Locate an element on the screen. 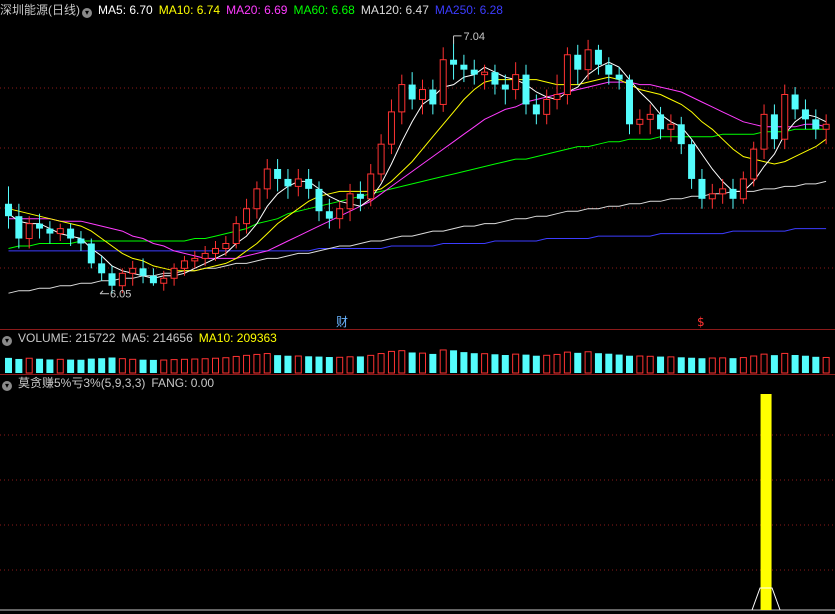 This screenshot has width=835, height=614. volume-ma5: MA5: 214656 is located at coordinates (157, 338).